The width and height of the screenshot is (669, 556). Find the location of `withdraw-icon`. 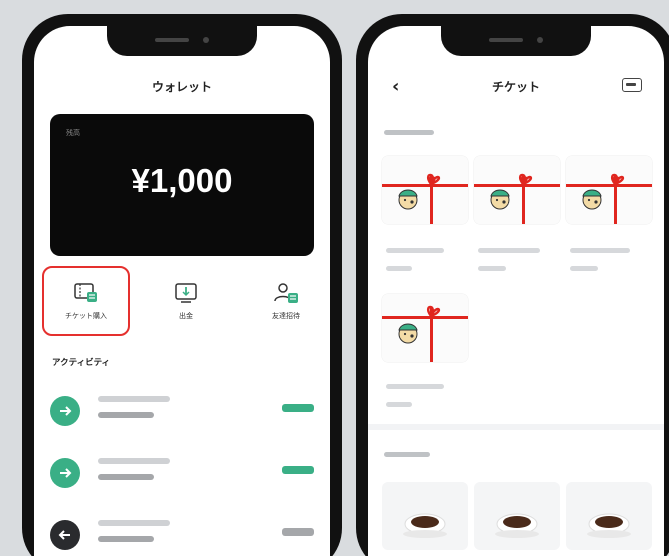

withdraw-icon is located at coordinates (186, 293).